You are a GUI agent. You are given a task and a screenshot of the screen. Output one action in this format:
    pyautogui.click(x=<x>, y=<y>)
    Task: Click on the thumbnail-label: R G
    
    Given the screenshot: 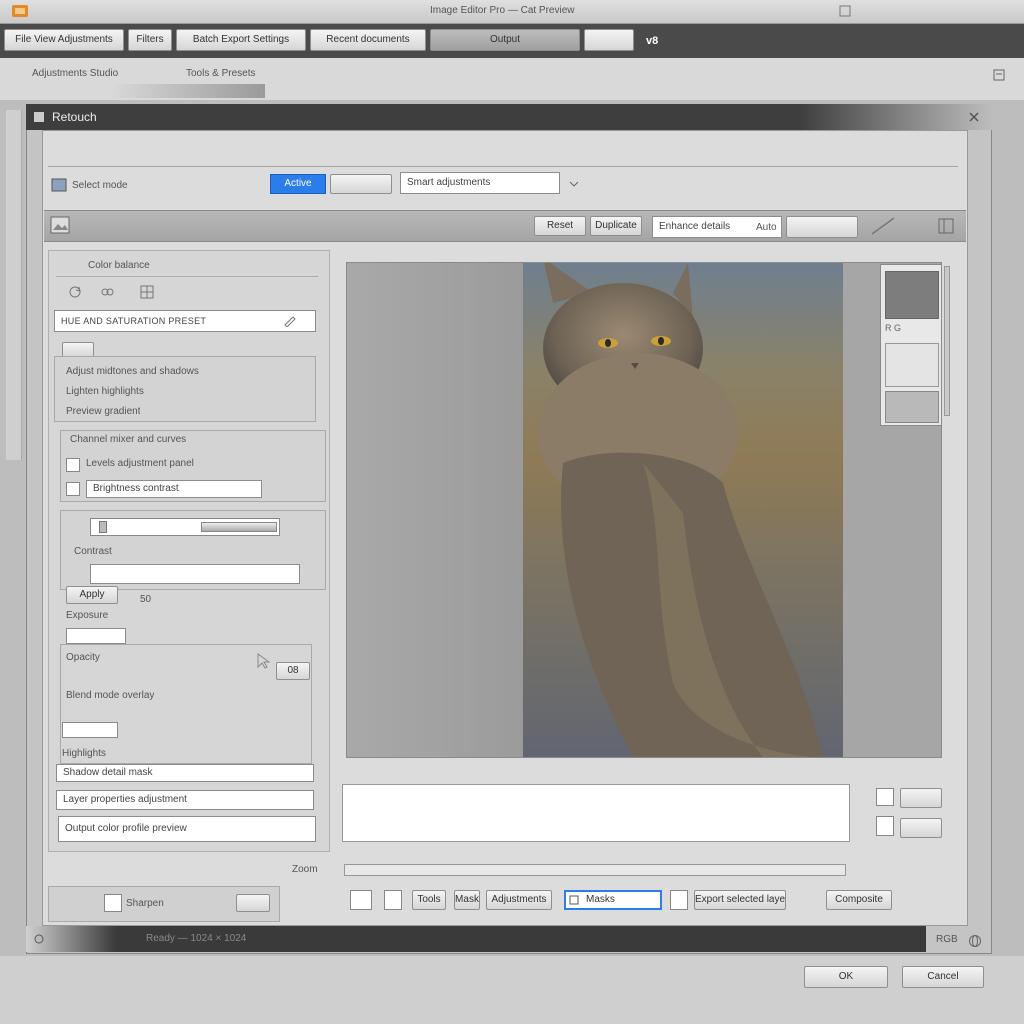 What is the action you would take?
    pyautogui.click(x=893, y=328)
    